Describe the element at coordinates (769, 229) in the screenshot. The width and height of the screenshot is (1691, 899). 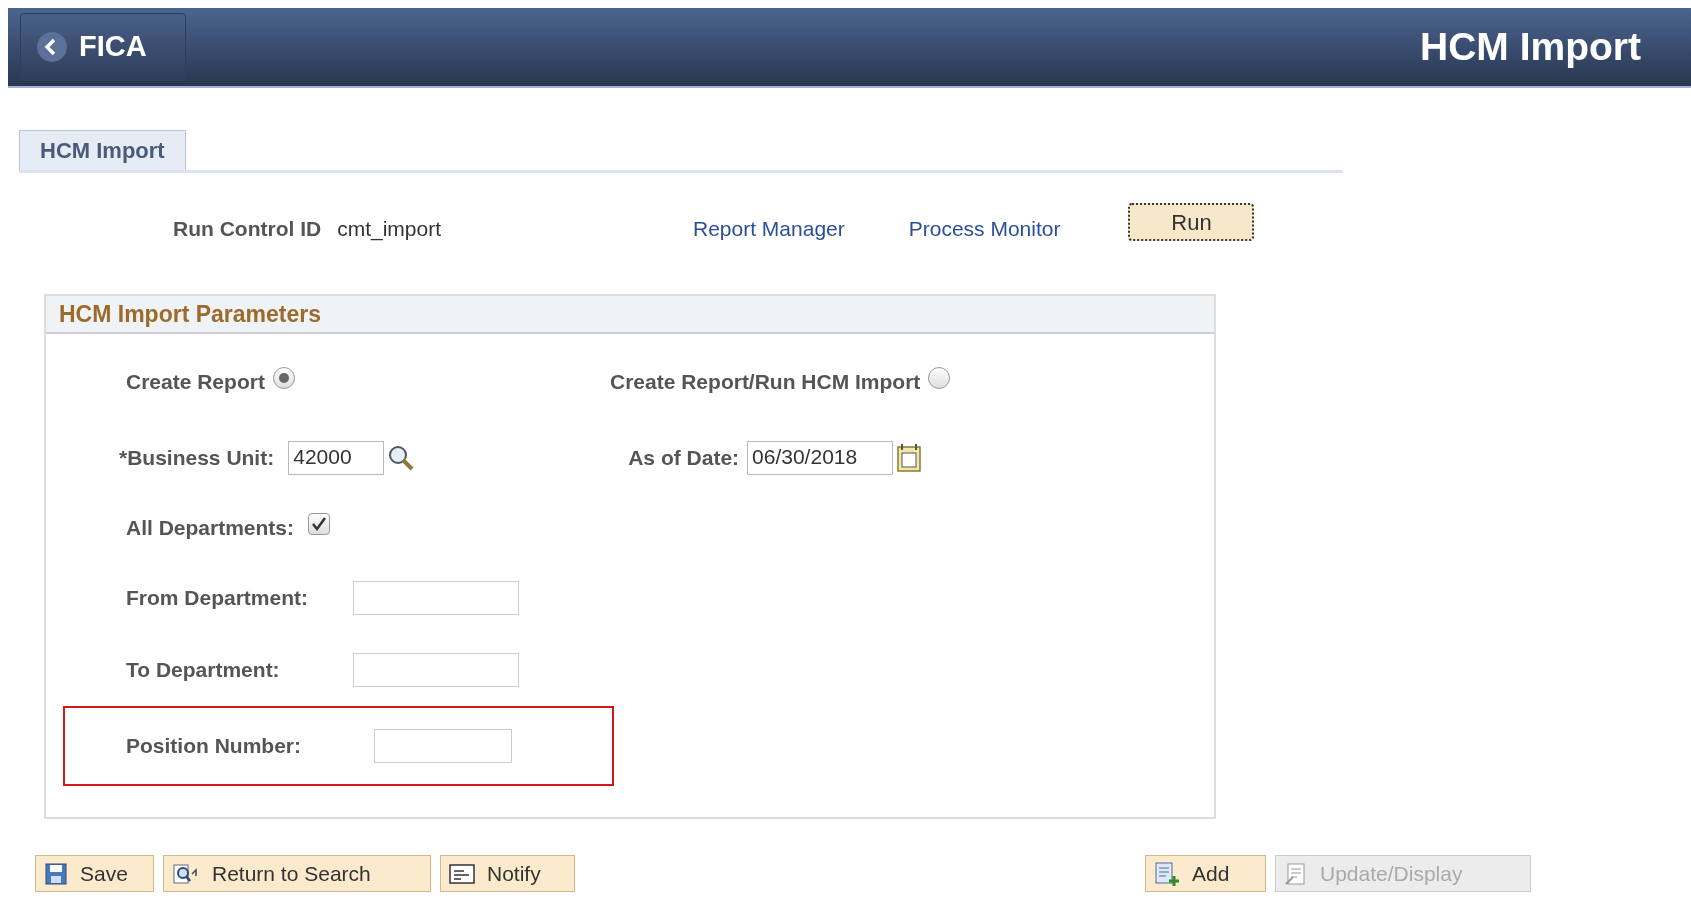
I see `report-manager-link: Report Manager` at that location.